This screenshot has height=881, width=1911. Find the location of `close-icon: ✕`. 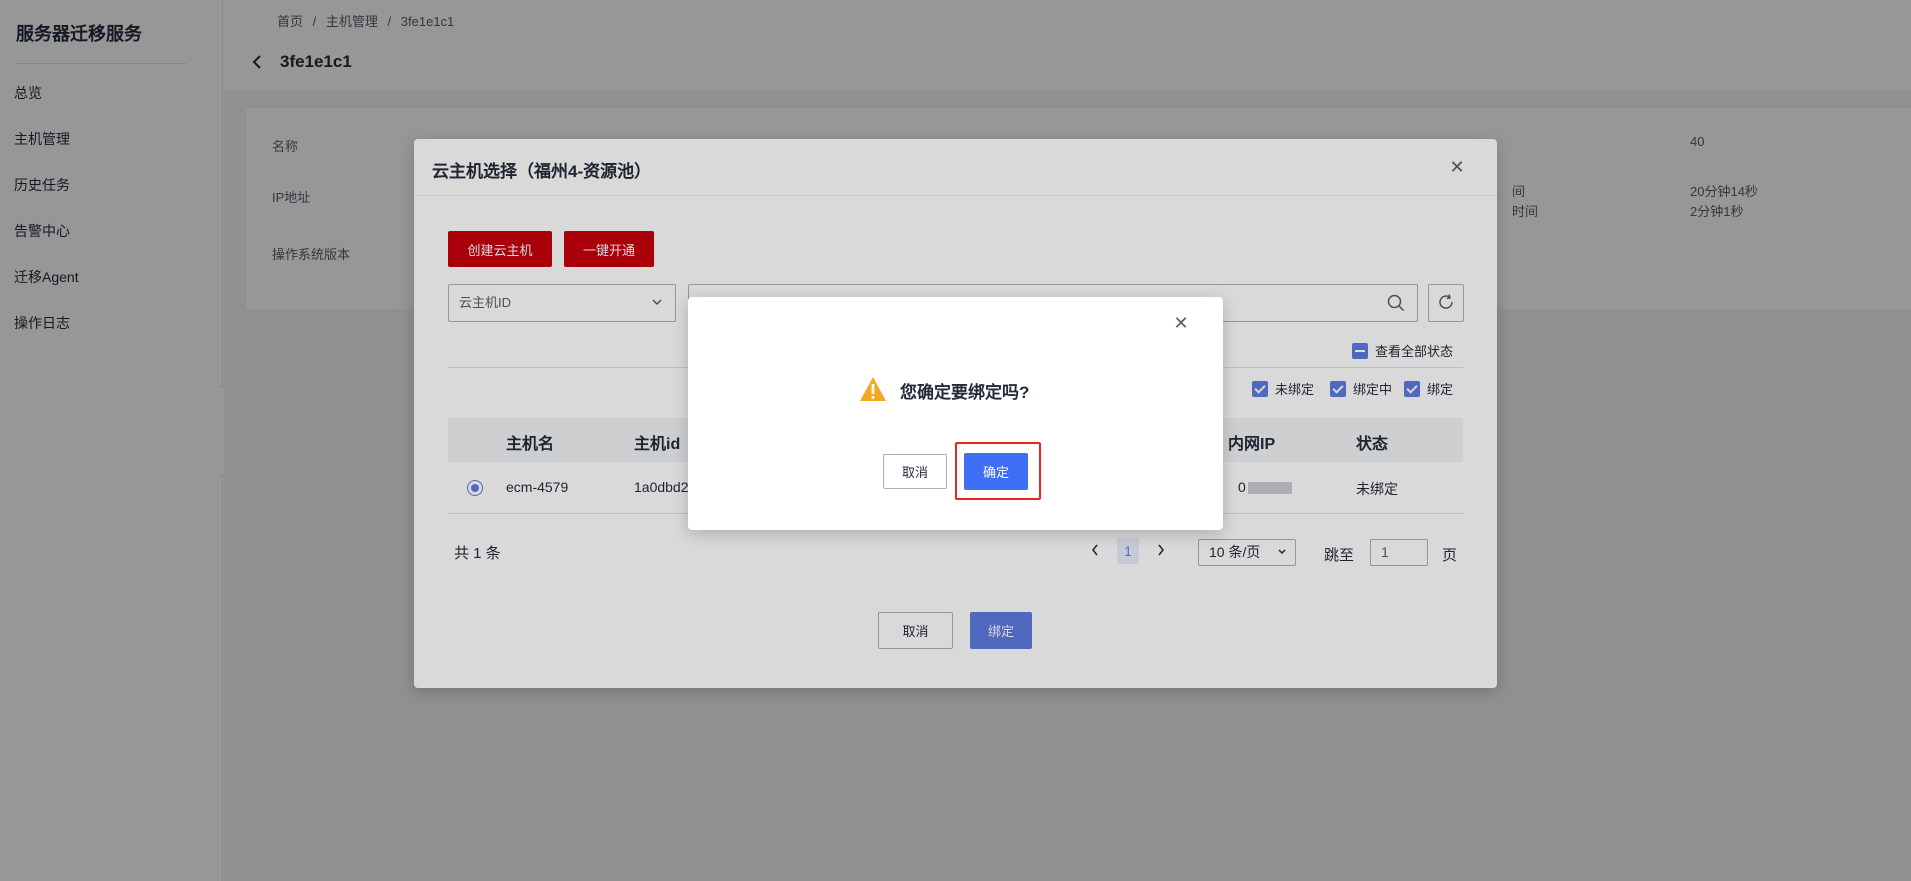

close-icon: ✕ is located at coordinates (1181, 323).